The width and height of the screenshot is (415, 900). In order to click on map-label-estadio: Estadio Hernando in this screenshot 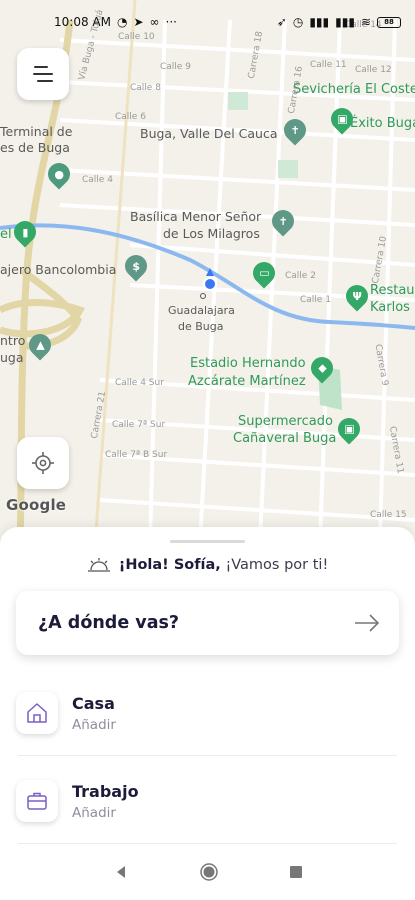, I will do `click(248, 363)`.